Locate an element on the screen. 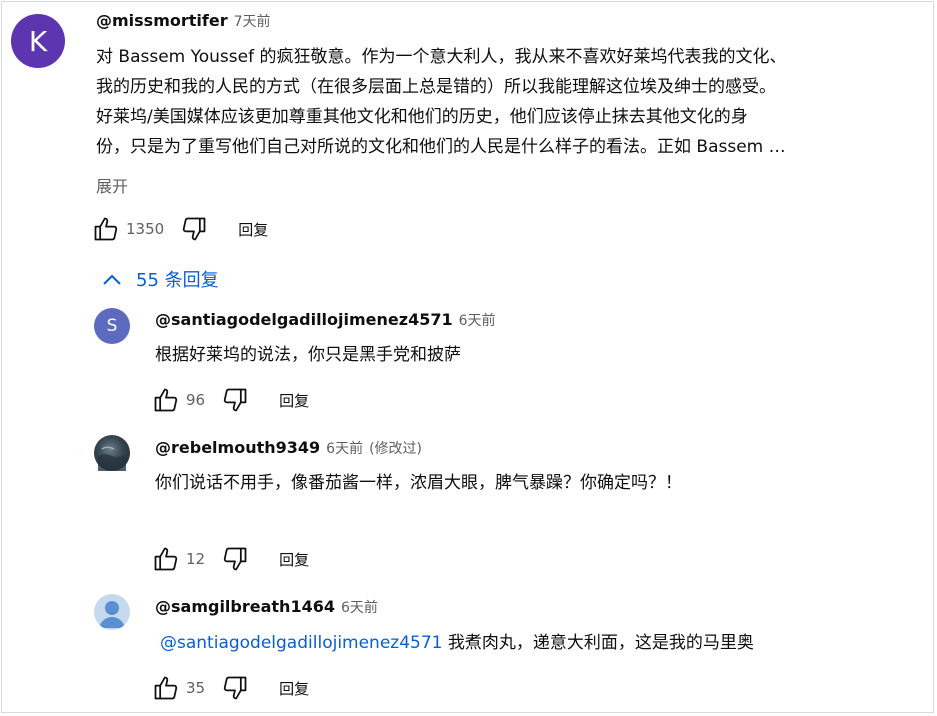 The height and width of the screenshot is (716, 937). reply-author: @rebelmouth9349 is located at coordinates (237, 447).